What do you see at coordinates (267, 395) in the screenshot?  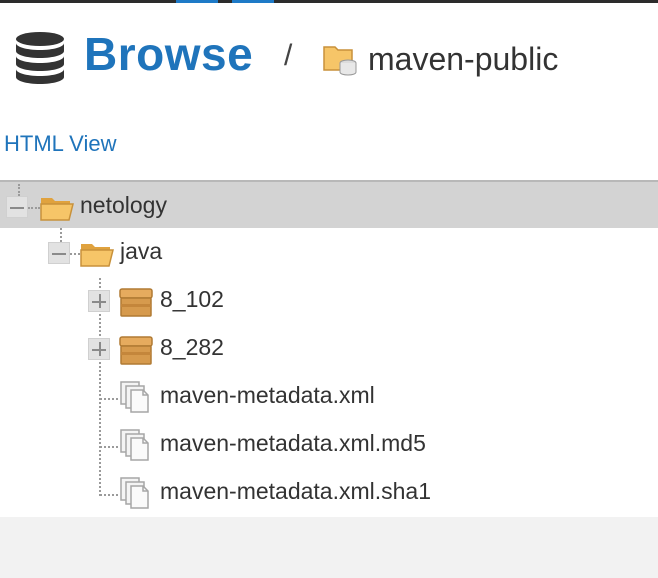 I see `tree-node-label: maven-metadata.xml` at bounding box center [267, 395].